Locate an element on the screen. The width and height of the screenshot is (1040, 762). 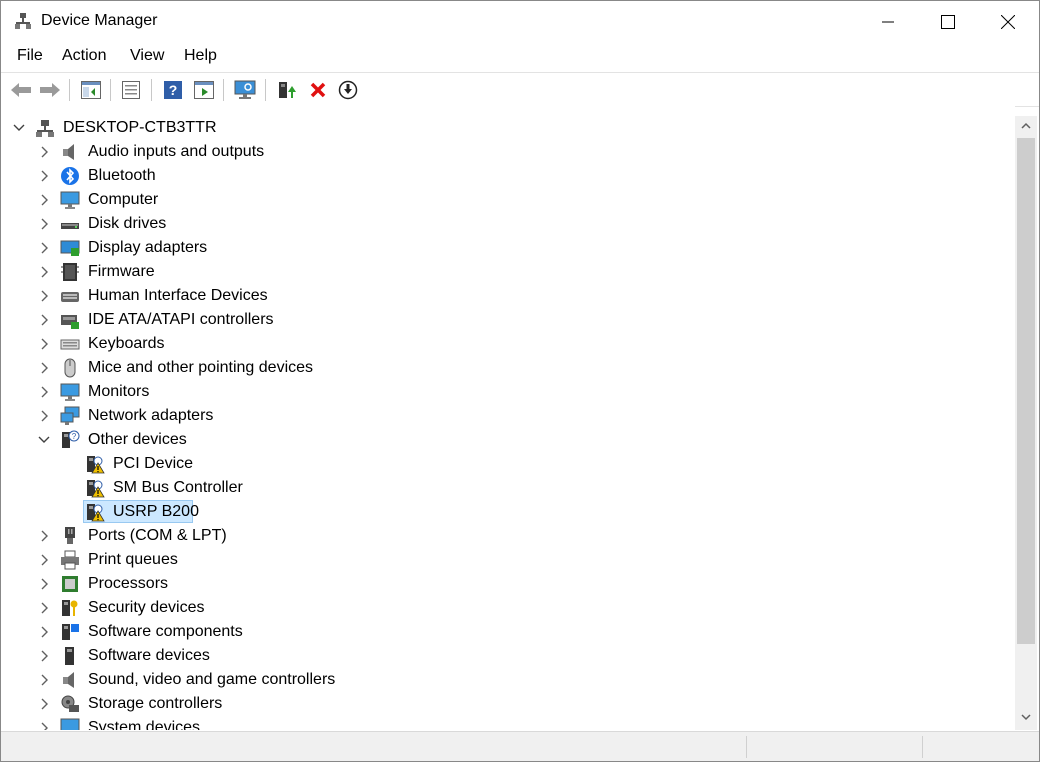
tree-category: System devices is located at coordinates (501, 723).